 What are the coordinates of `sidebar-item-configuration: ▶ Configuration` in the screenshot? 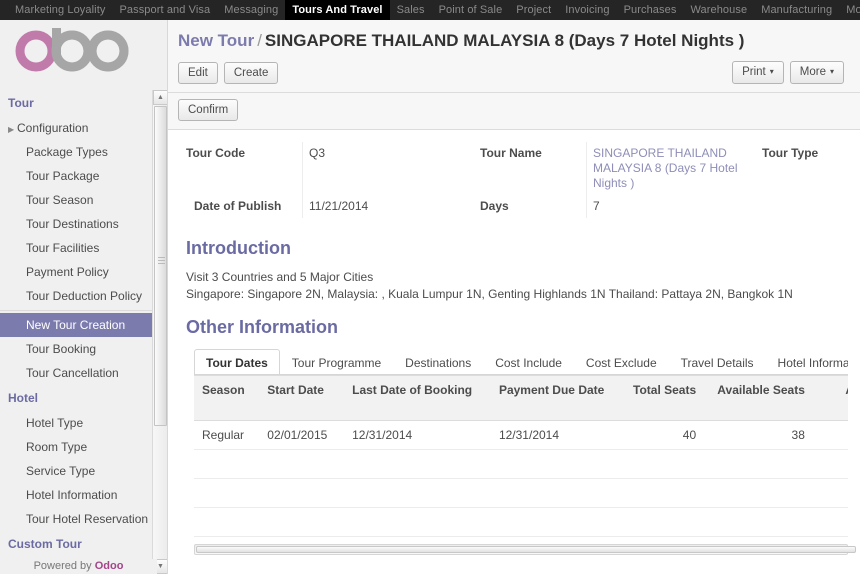 It's located at (83, 128).